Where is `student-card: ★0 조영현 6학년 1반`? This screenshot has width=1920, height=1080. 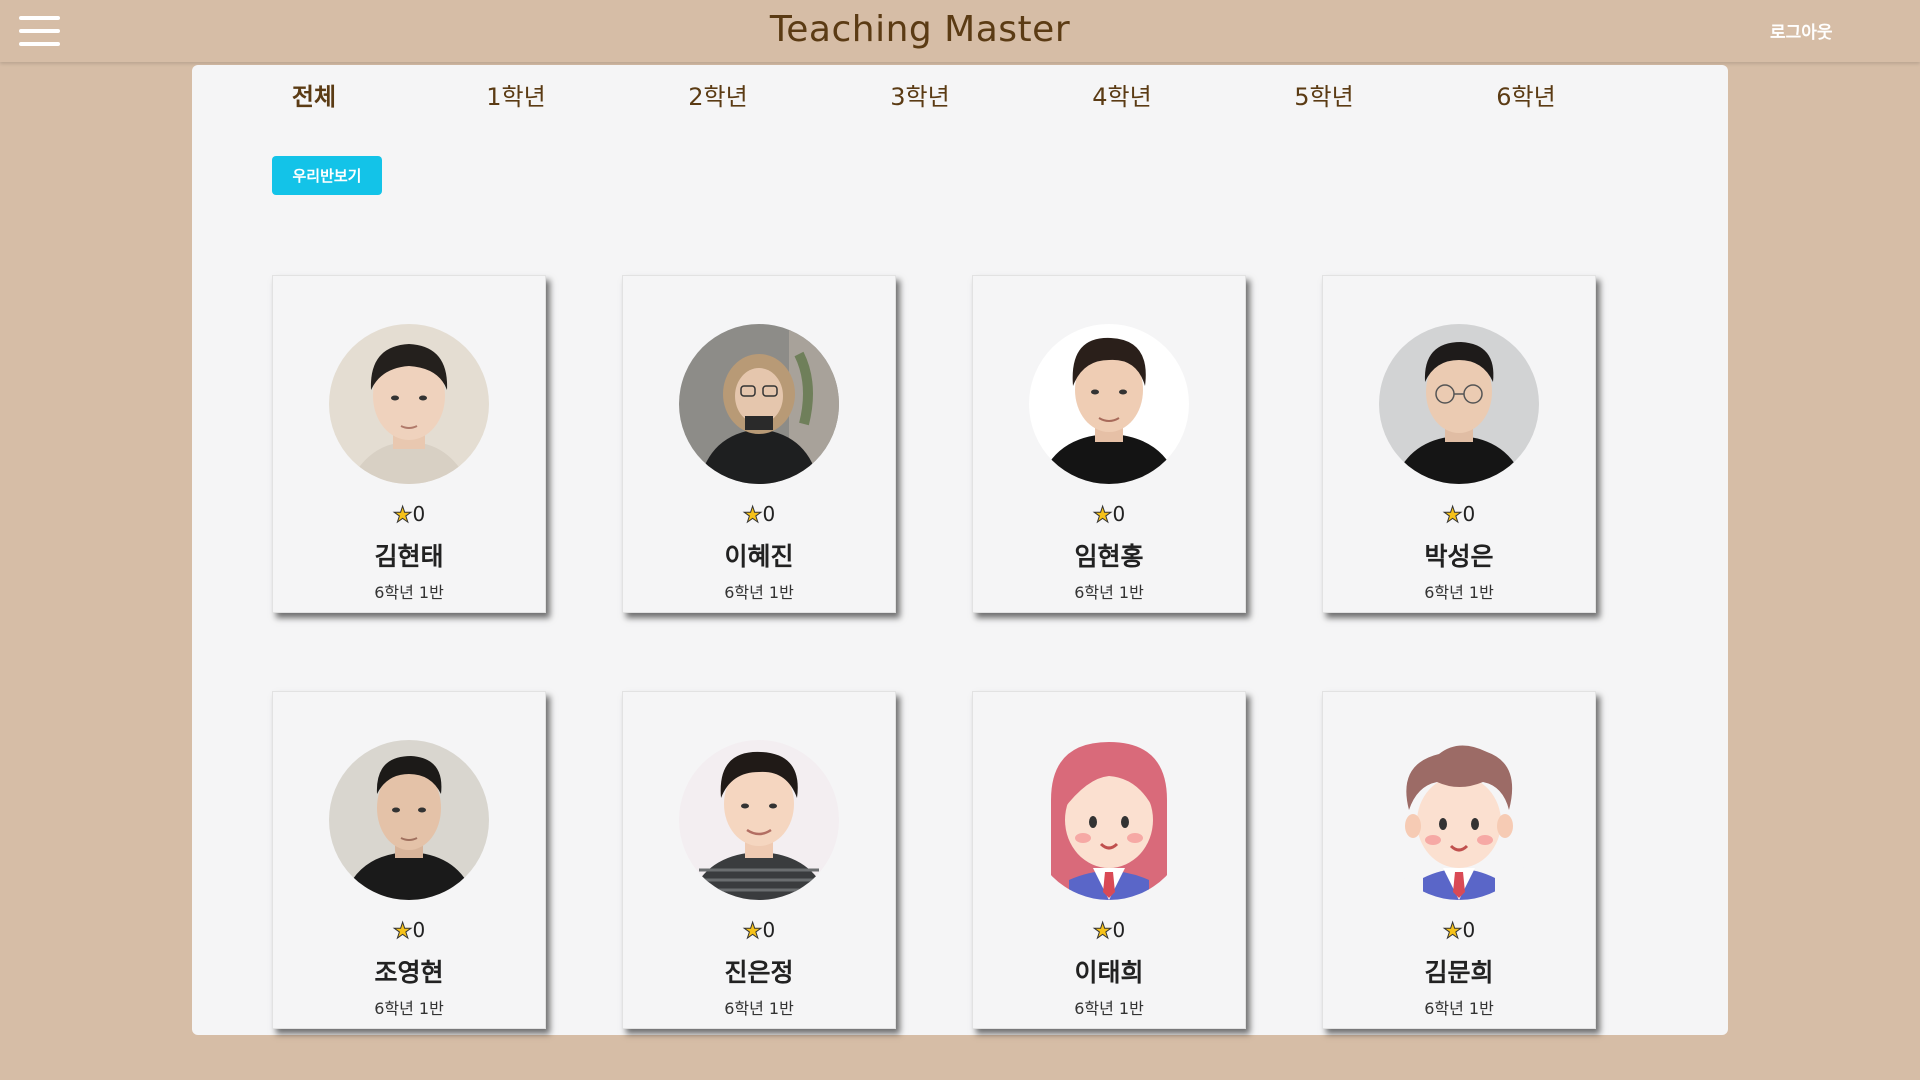 student-card: ★0 조영현 6학년 1반 is located at coordinates (409, 860).